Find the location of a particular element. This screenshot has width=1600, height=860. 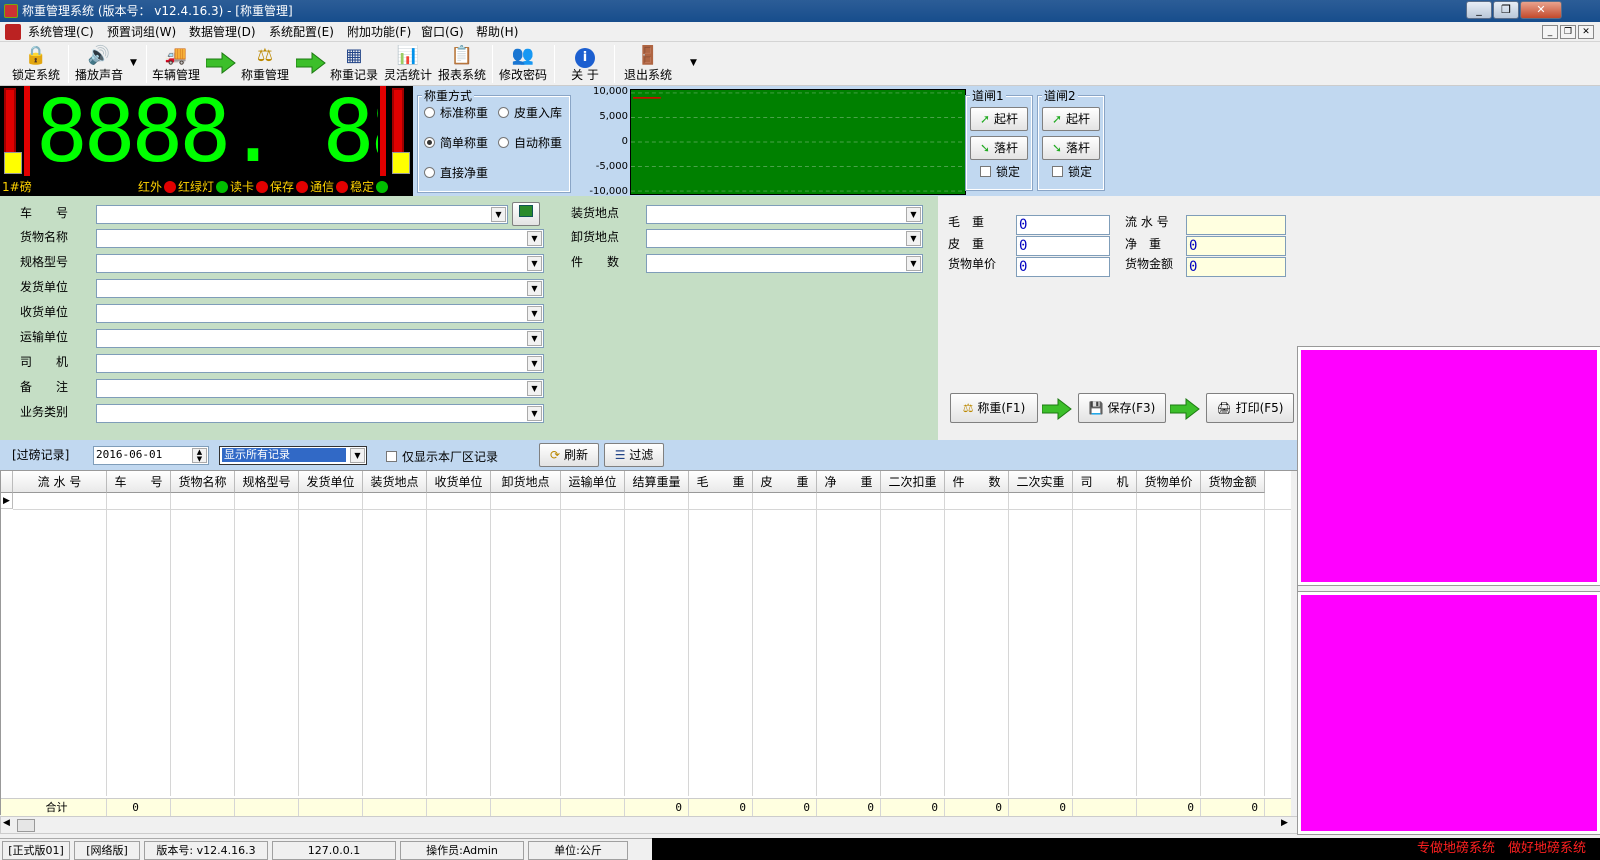

mode-standard-radio: 标准称重 is located at coordinates (456, 113).